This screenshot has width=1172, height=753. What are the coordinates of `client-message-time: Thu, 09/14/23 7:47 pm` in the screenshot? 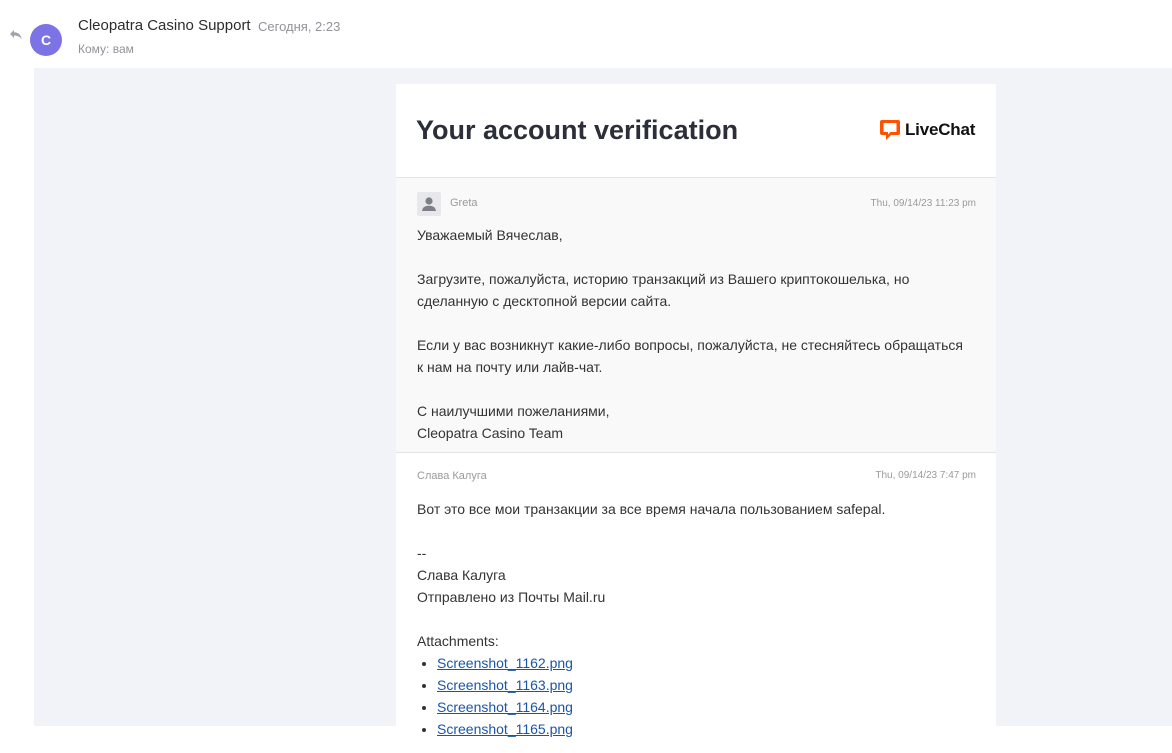 It's located at (925, 475).